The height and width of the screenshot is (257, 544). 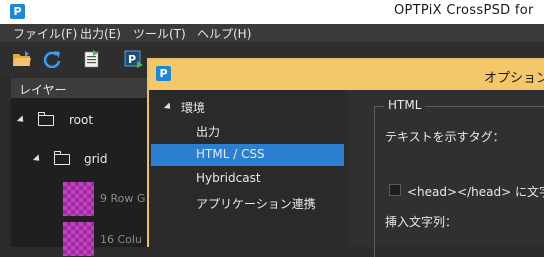 I want to click on dialog-title: オプション, so click(x=514, y=78).